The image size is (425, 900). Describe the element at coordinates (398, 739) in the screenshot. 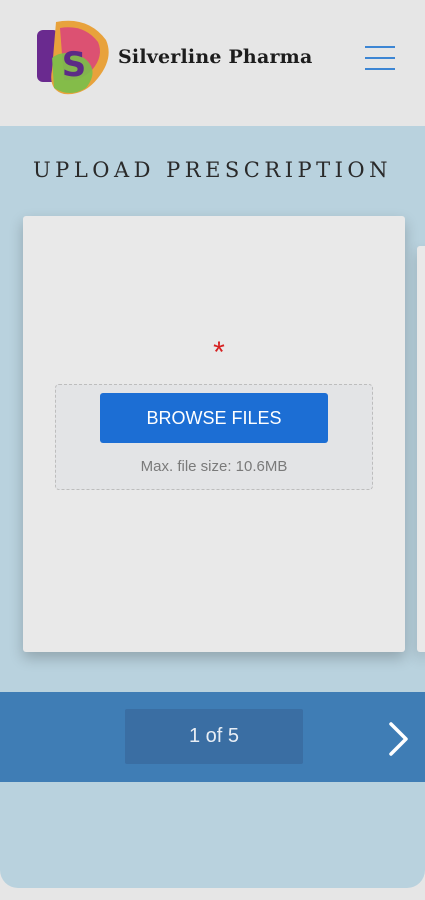

I see `chevron-right-icon` at that location.